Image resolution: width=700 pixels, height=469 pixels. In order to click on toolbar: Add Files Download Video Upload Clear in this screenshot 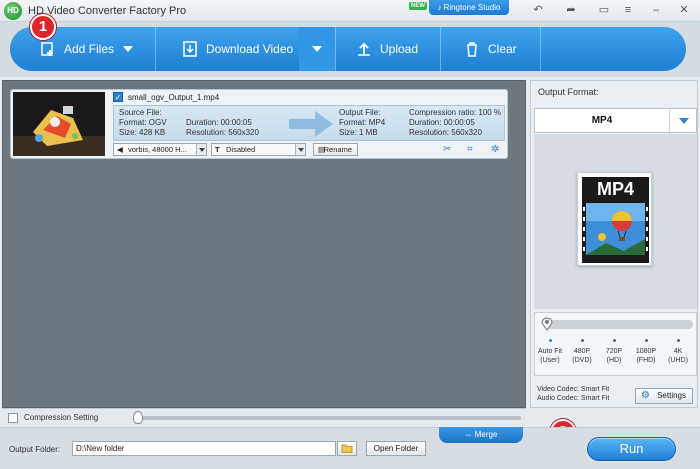, I will do `click(350, 49)`.